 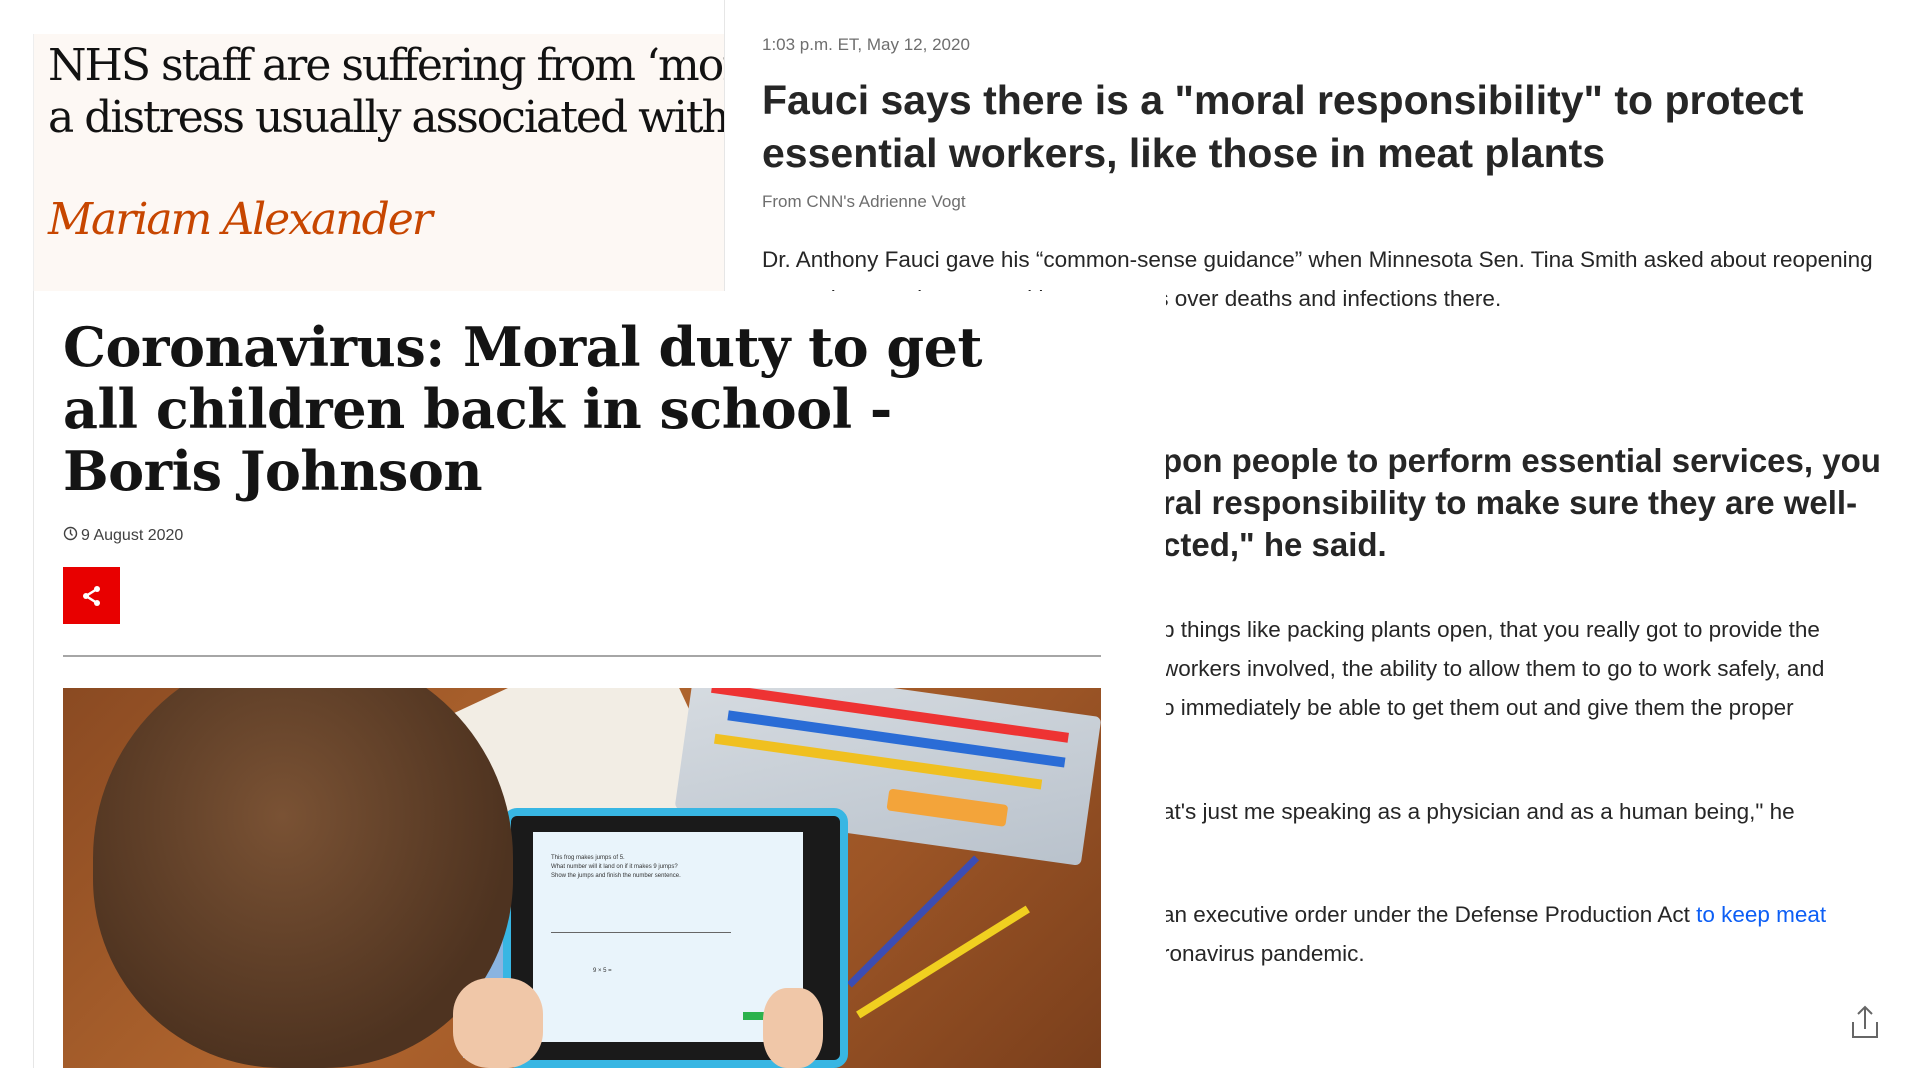 What do you see at coordinates (602, 971) in the screenshot?
I see `tablet-equation: 9 × 5 =` at bounding box center [602, 971].